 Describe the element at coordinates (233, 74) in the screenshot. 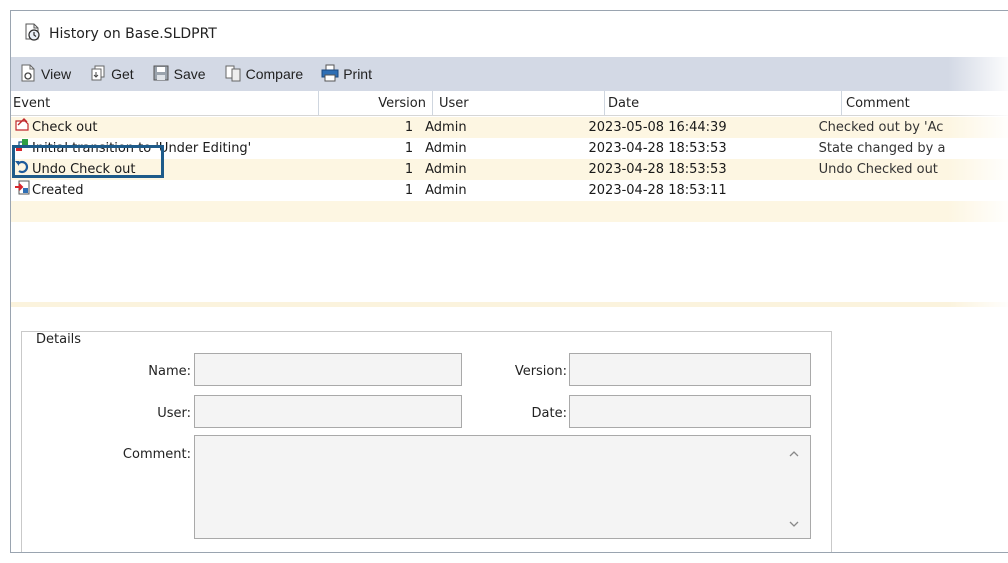

I see `compare-icon` at that location.